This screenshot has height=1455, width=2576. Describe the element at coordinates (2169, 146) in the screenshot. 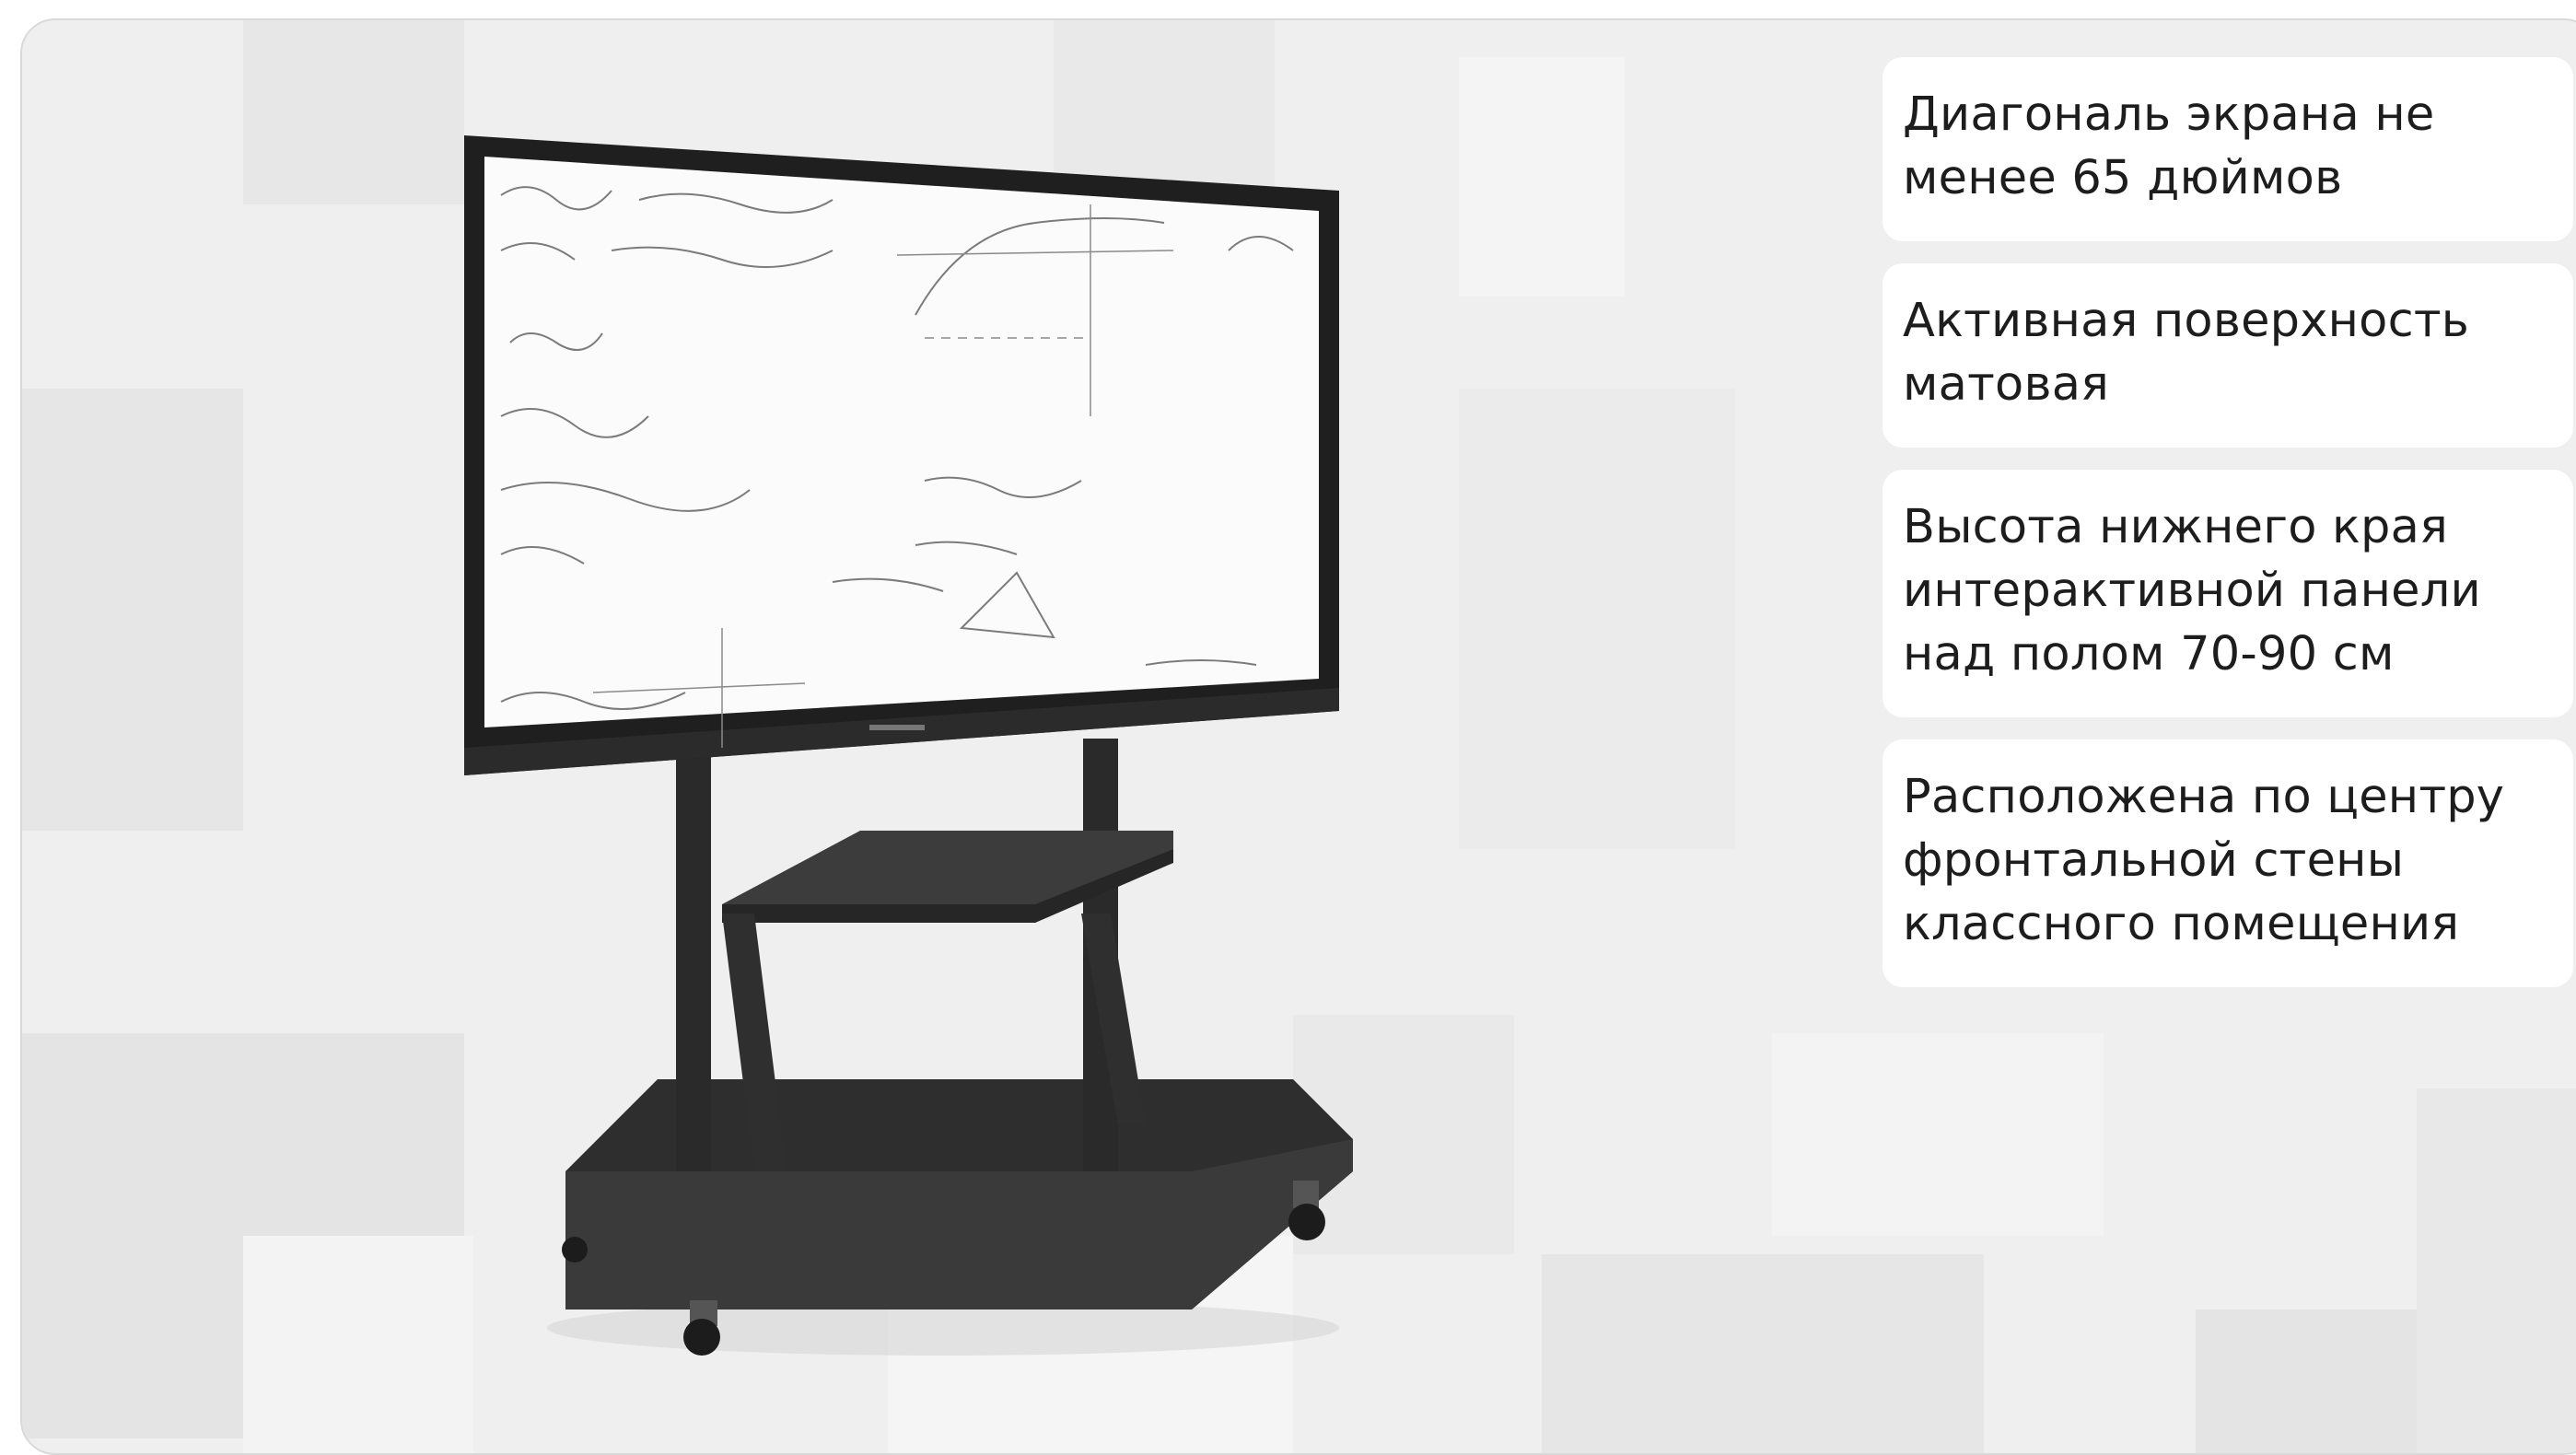

I see `feature-text: Диагональ экрана не менее 65 дюймов` at that location.